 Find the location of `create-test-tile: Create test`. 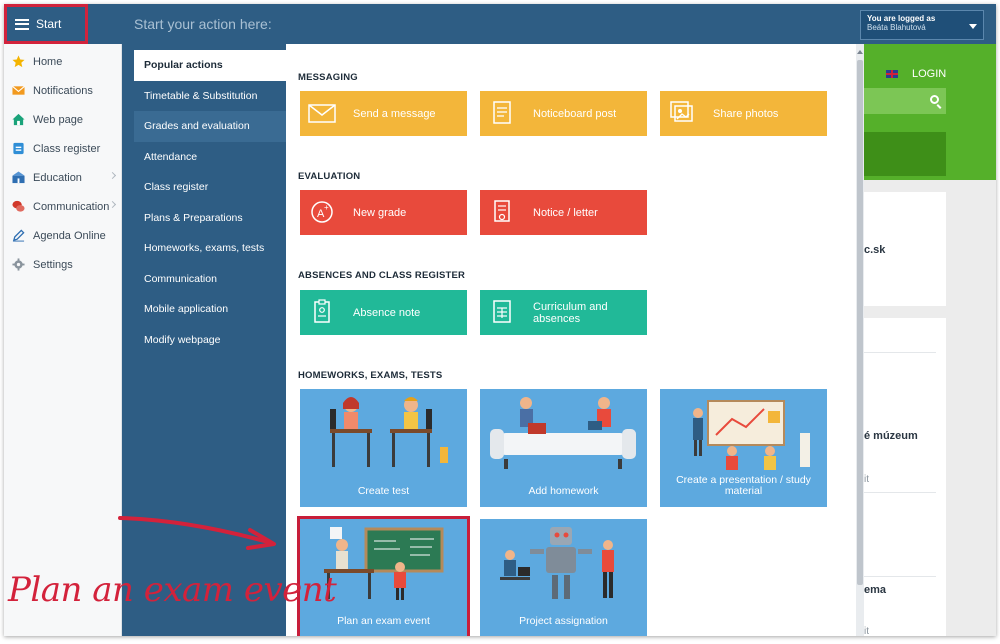

create-test-tile: Create test is located at coordinates (383, 448).